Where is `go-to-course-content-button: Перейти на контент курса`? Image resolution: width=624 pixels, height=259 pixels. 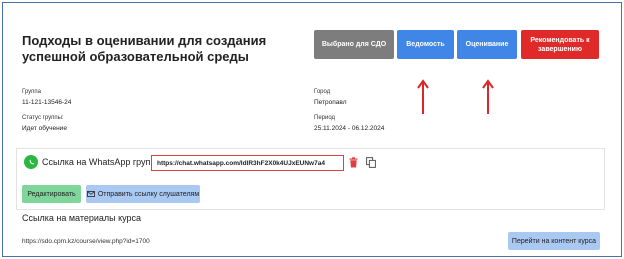
go-to-course-content-button: Перейти на контент курса is located at coordinates (554, 241).